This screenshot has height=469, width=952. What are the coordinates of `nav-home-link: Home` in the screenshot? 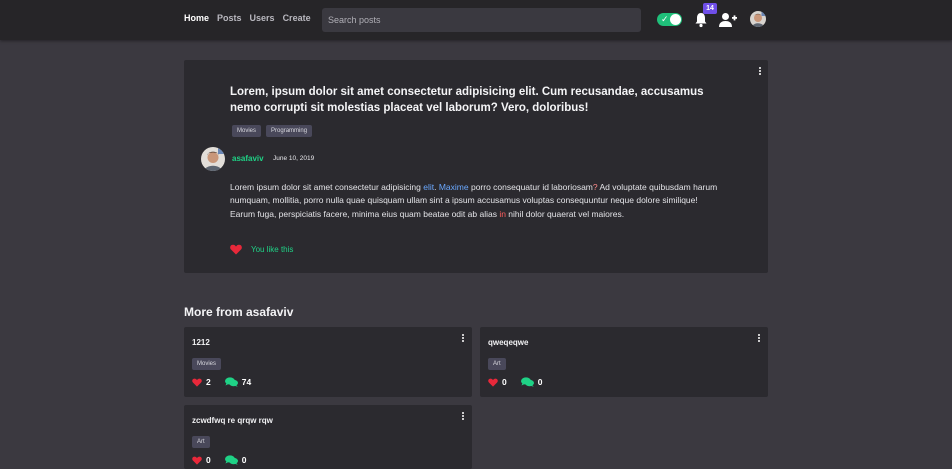 It's located at (196, 18).